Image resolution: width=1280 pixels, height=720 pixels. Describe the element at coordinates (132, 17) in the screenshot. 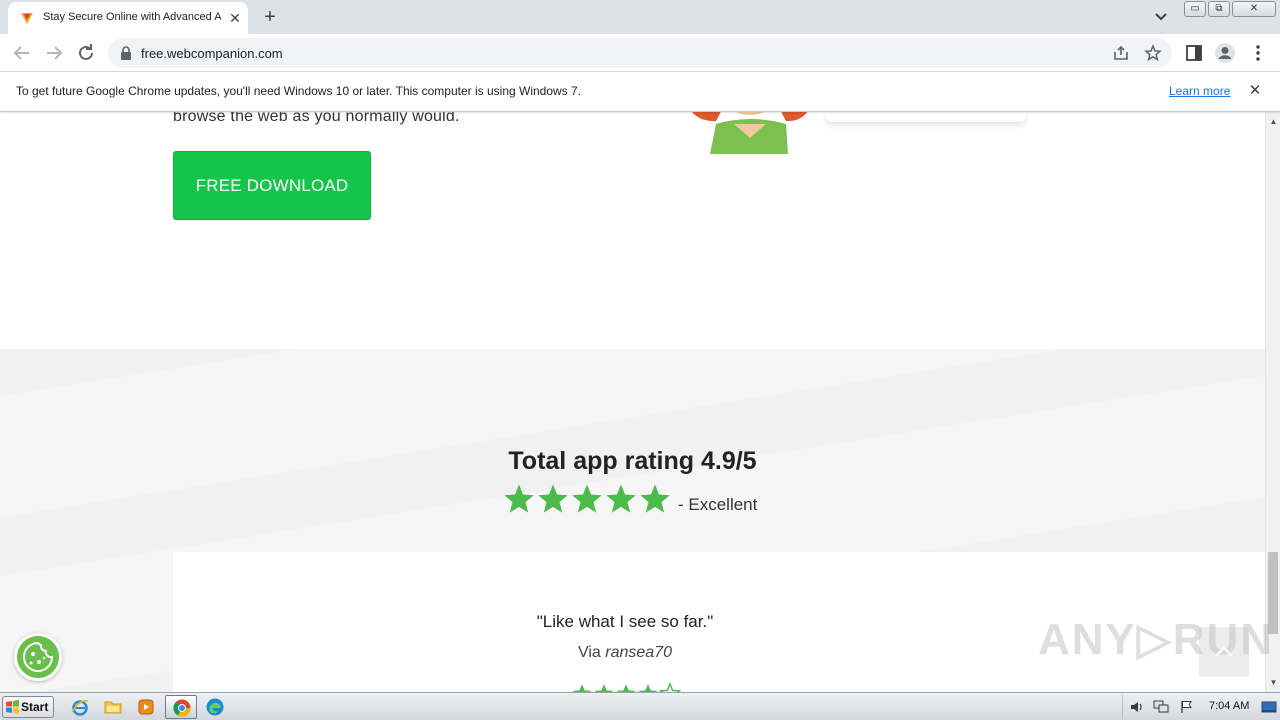

I see `tab-title: Stay Secure Online with Advanced A` at that location.